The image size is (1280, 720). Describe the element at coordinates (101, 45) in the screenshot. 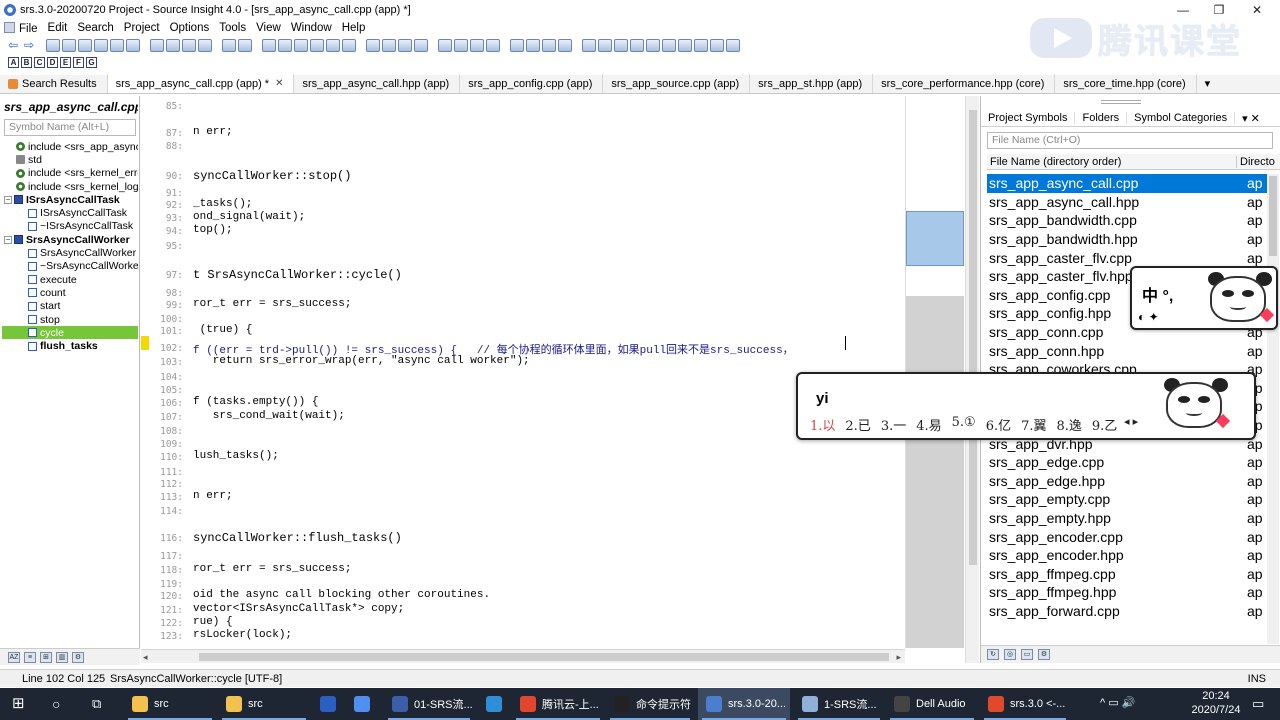

I see `save-all-icon` at that location.